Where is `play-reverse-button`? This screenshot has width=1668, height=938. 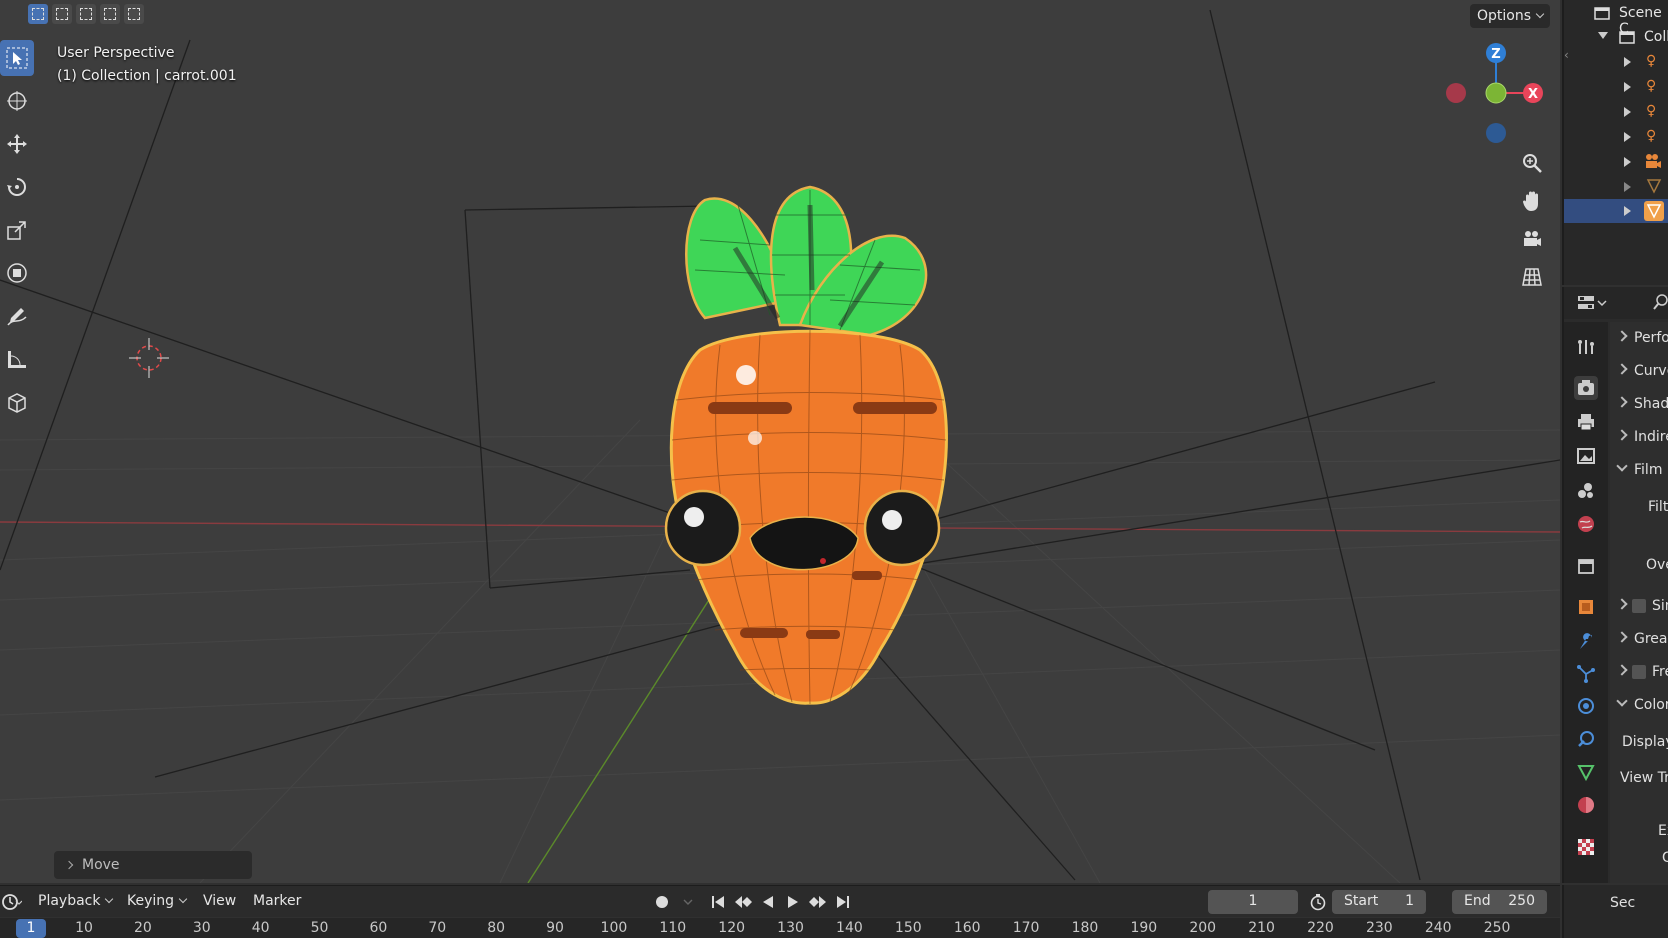
play-reverse-button is located at coordinates (768, 902).